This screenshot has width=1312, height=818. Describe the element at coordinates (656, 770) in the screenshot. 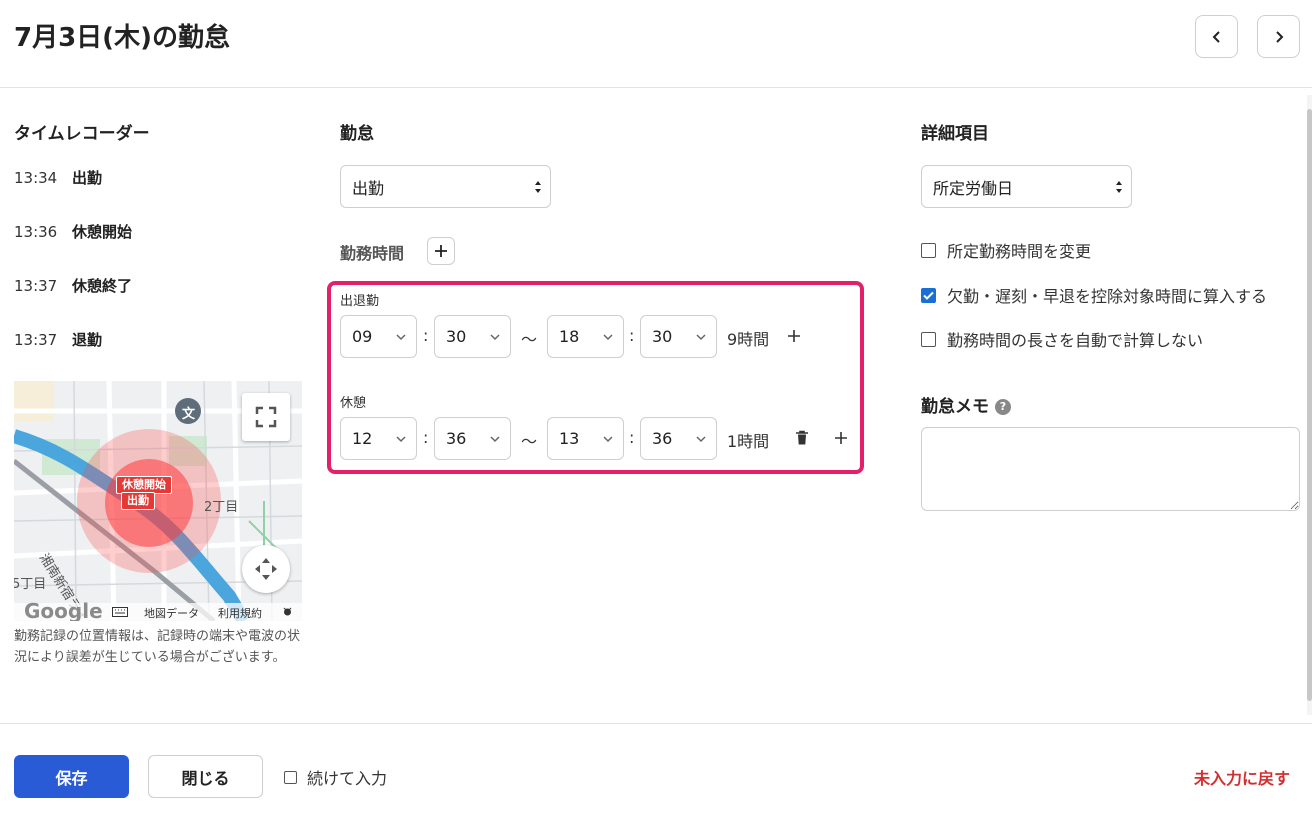

I see `footer: 保存 閉じる 続けて入力 未入力に戻す` at that location.